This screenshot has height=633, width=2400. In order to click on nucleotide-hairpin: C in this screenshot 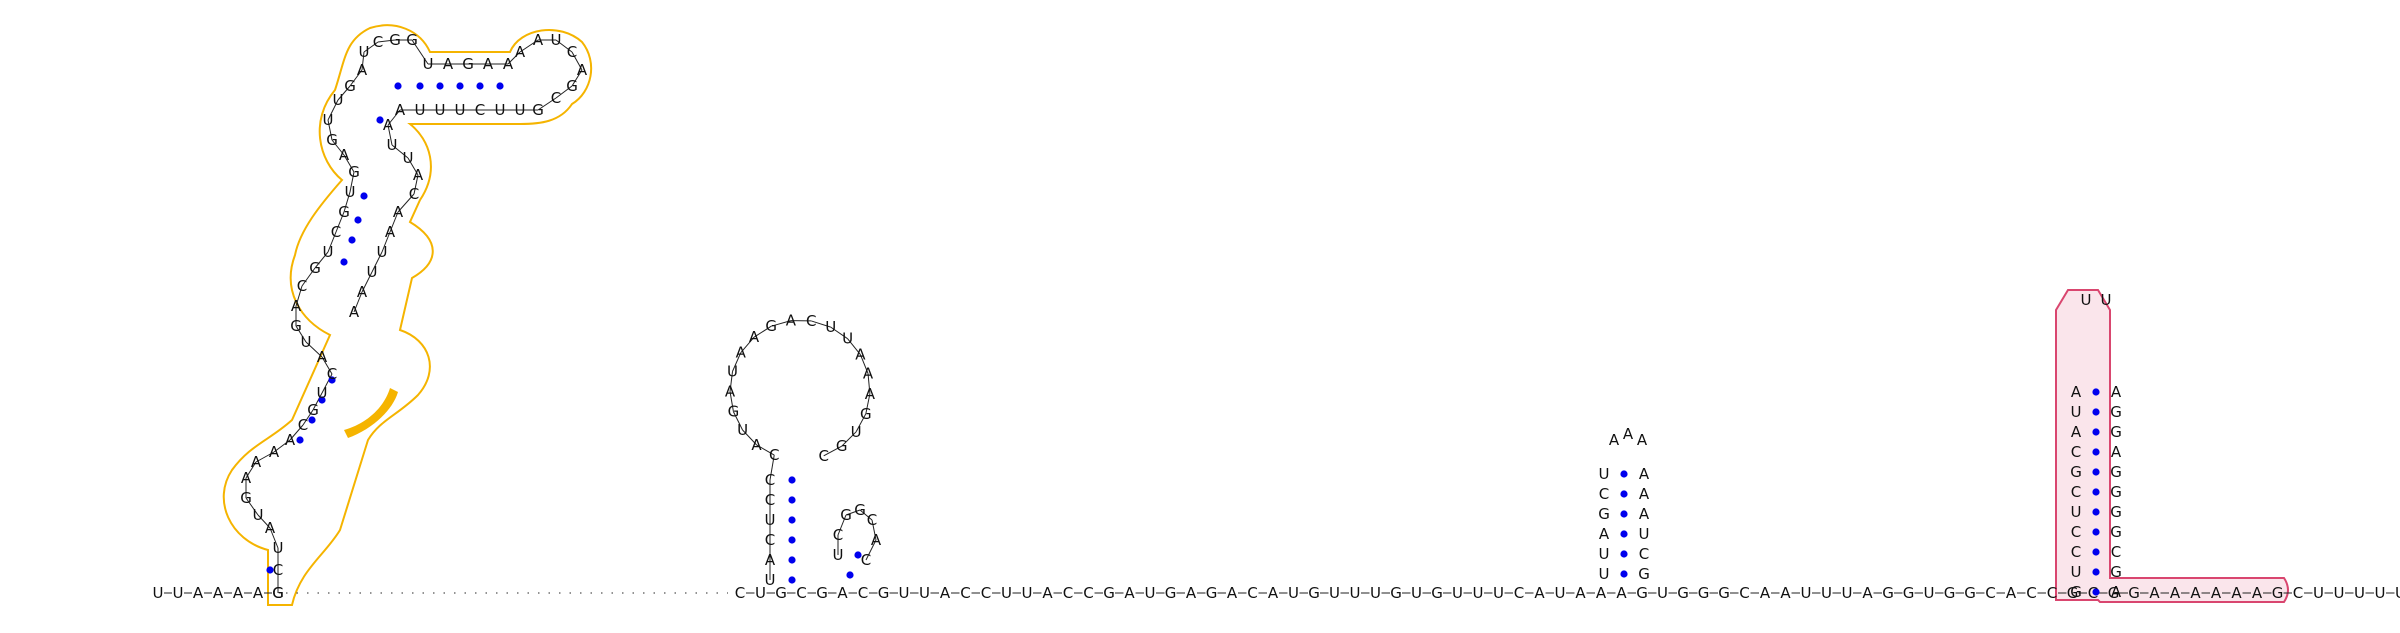, I will do `click(1644, 554)`.